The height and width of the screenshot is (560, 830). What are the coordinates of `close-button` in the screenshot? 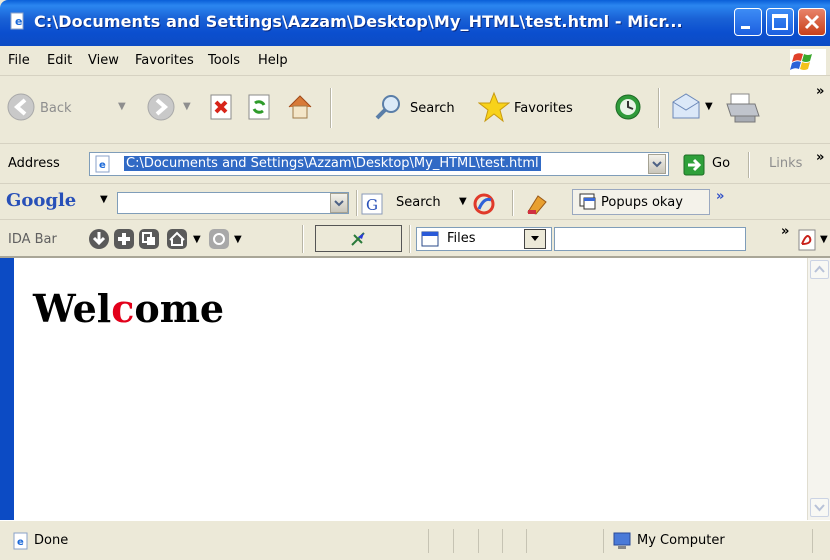 It's located at (812, 22).